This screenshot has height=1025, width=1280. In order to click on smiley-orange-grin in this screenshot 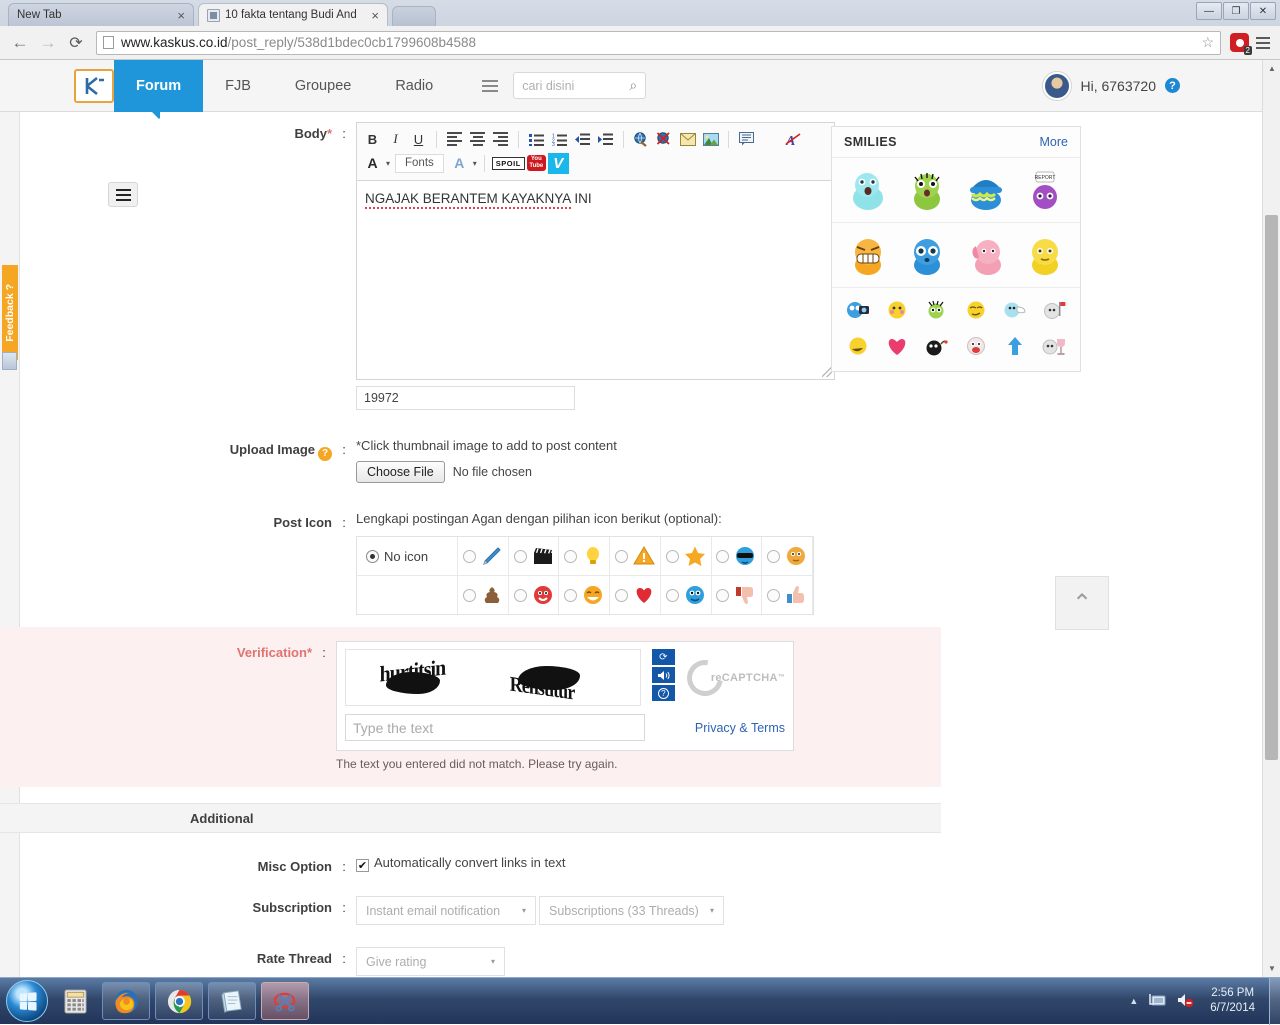, I will do `click(867, 255)`.